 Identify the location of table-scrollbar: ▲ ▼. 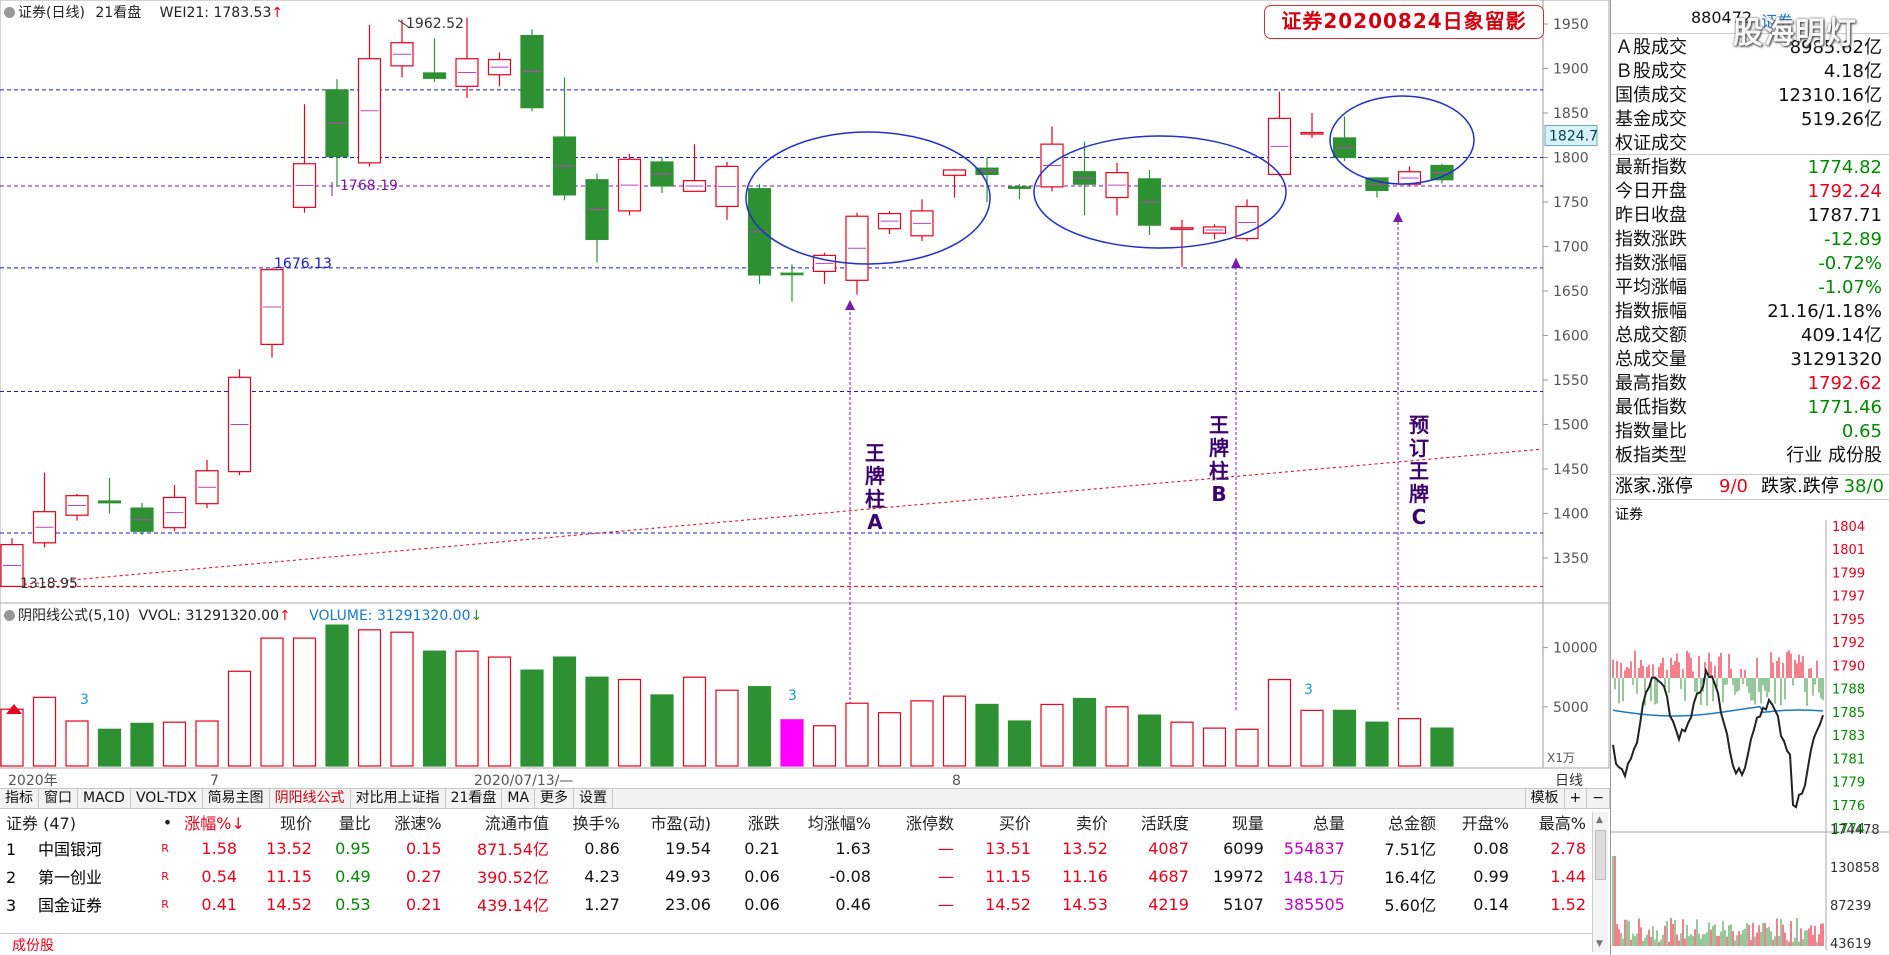
(1600, 882).